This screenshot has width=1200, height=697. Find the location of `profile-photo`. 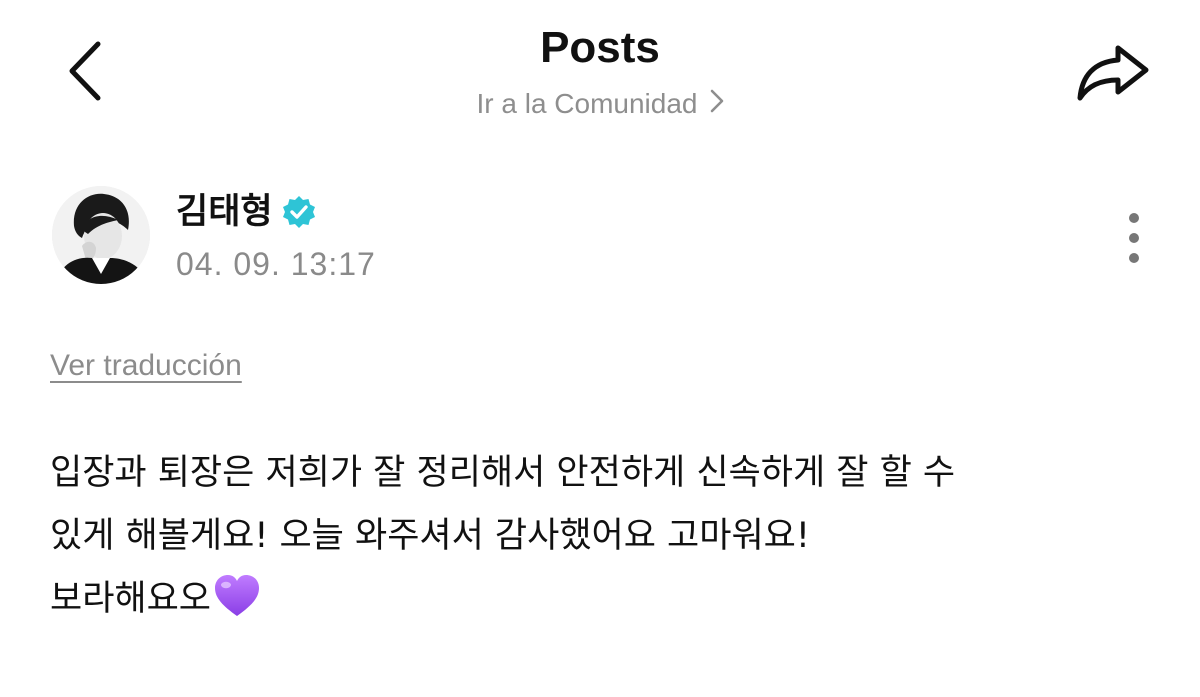

profile-photo is located at coordinates (101, 235).